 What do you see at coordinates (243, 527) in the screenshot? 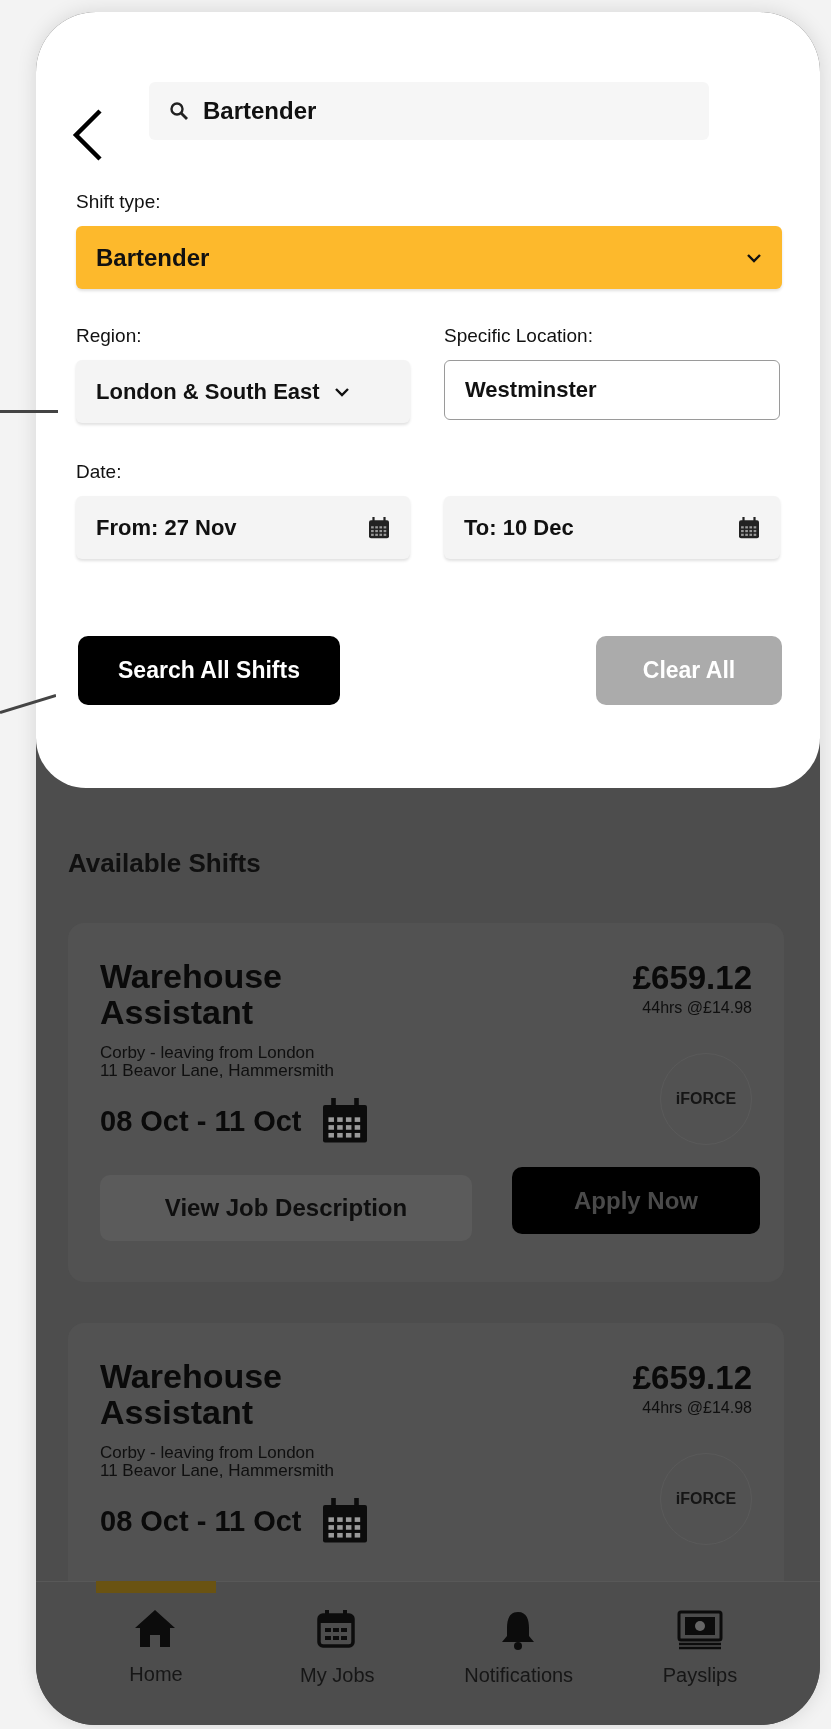
I see `date-field: From: 27 Nov` at bounding box center [243, 527].